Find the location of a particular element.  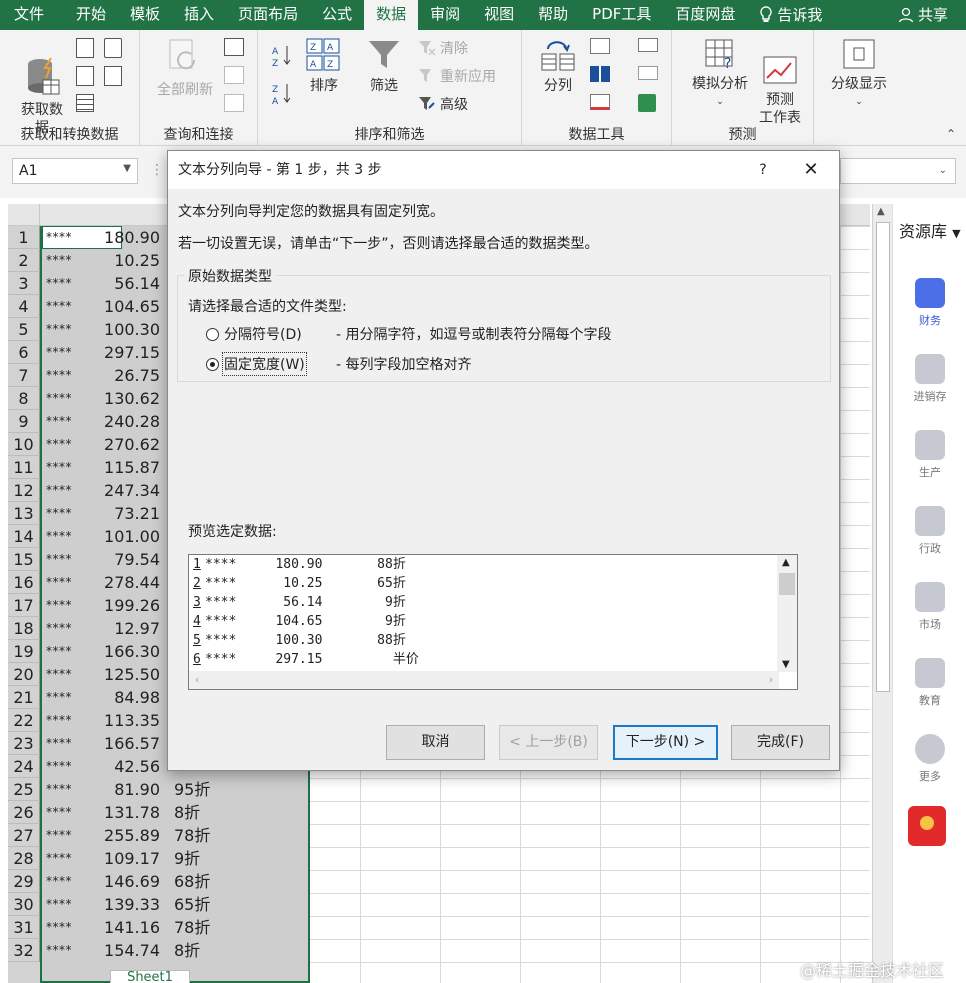

tell-me-box: 告诉我 is located at coordinates (790, 15).